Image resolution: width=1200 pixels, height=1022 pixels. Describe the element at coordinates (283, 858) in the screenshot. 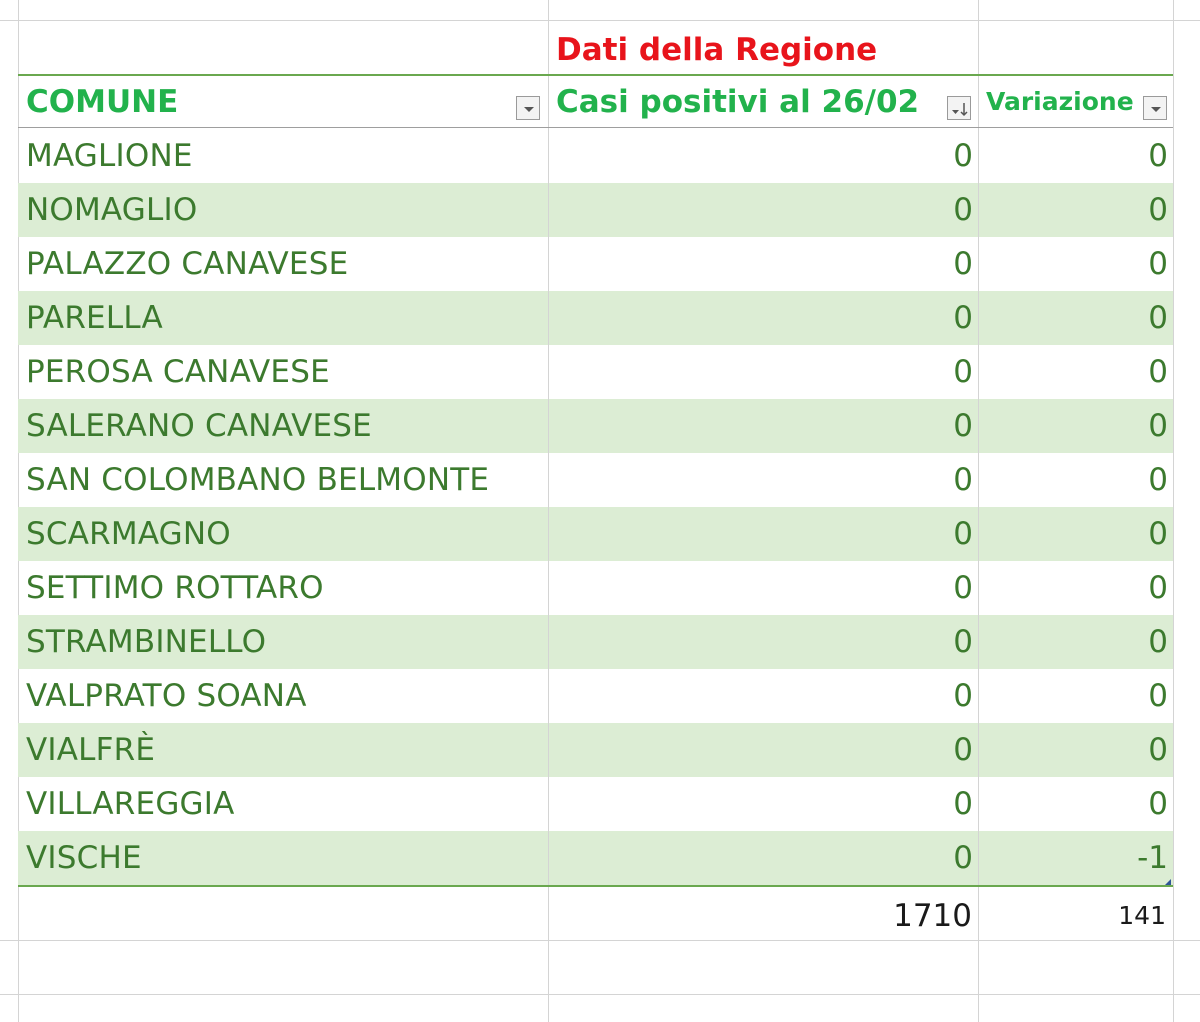

I see `cell-comune: VISCHE` at that location.